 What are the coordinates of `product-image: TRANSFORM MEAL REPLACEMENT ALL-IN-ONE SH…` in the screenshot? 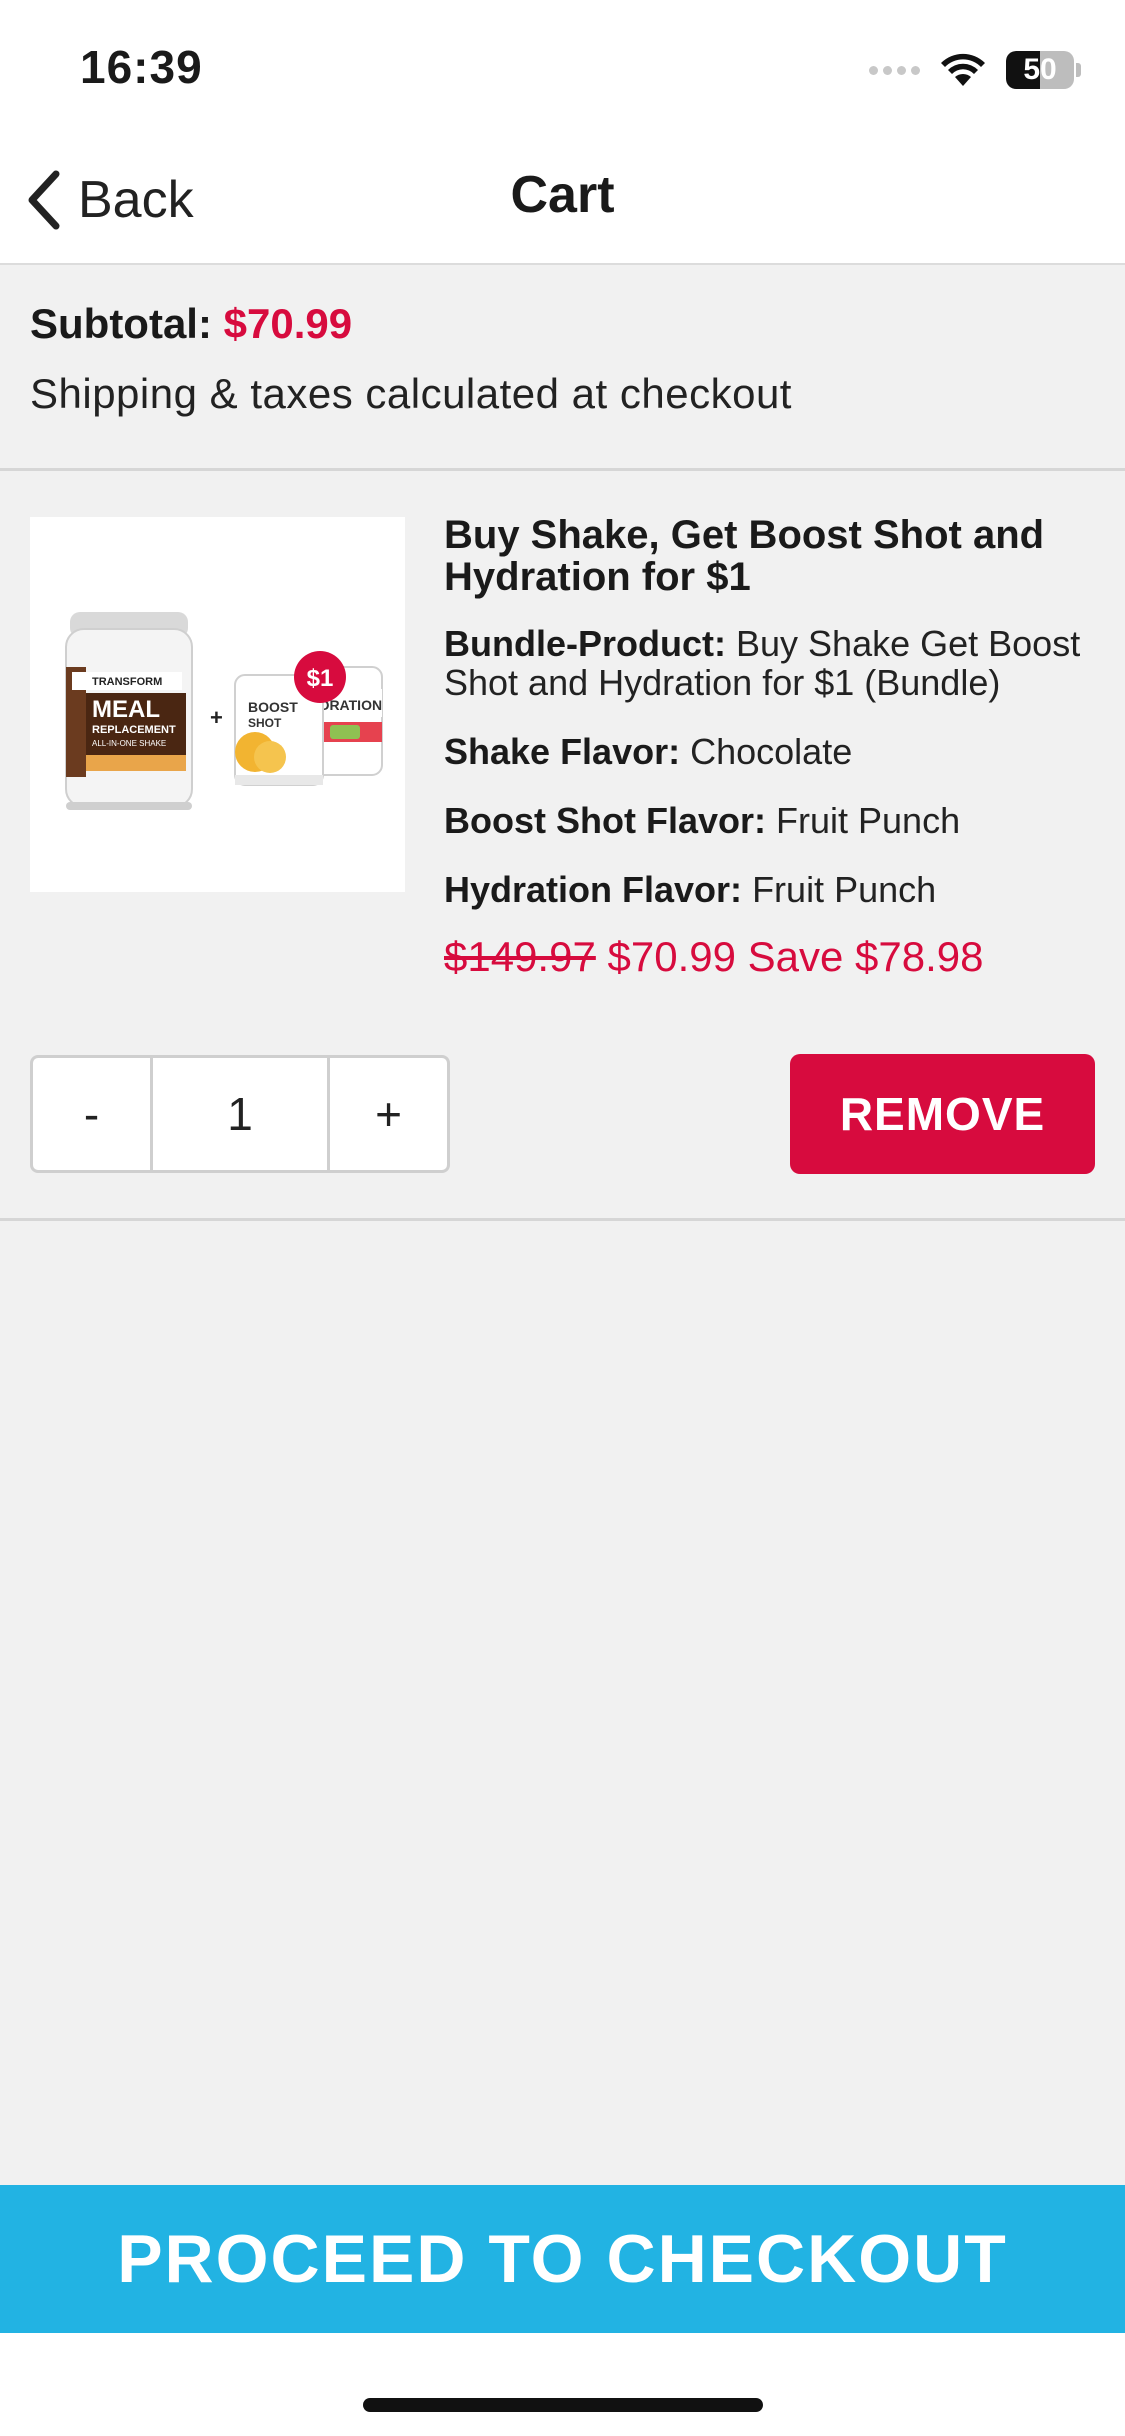 It's located at (217, 704).